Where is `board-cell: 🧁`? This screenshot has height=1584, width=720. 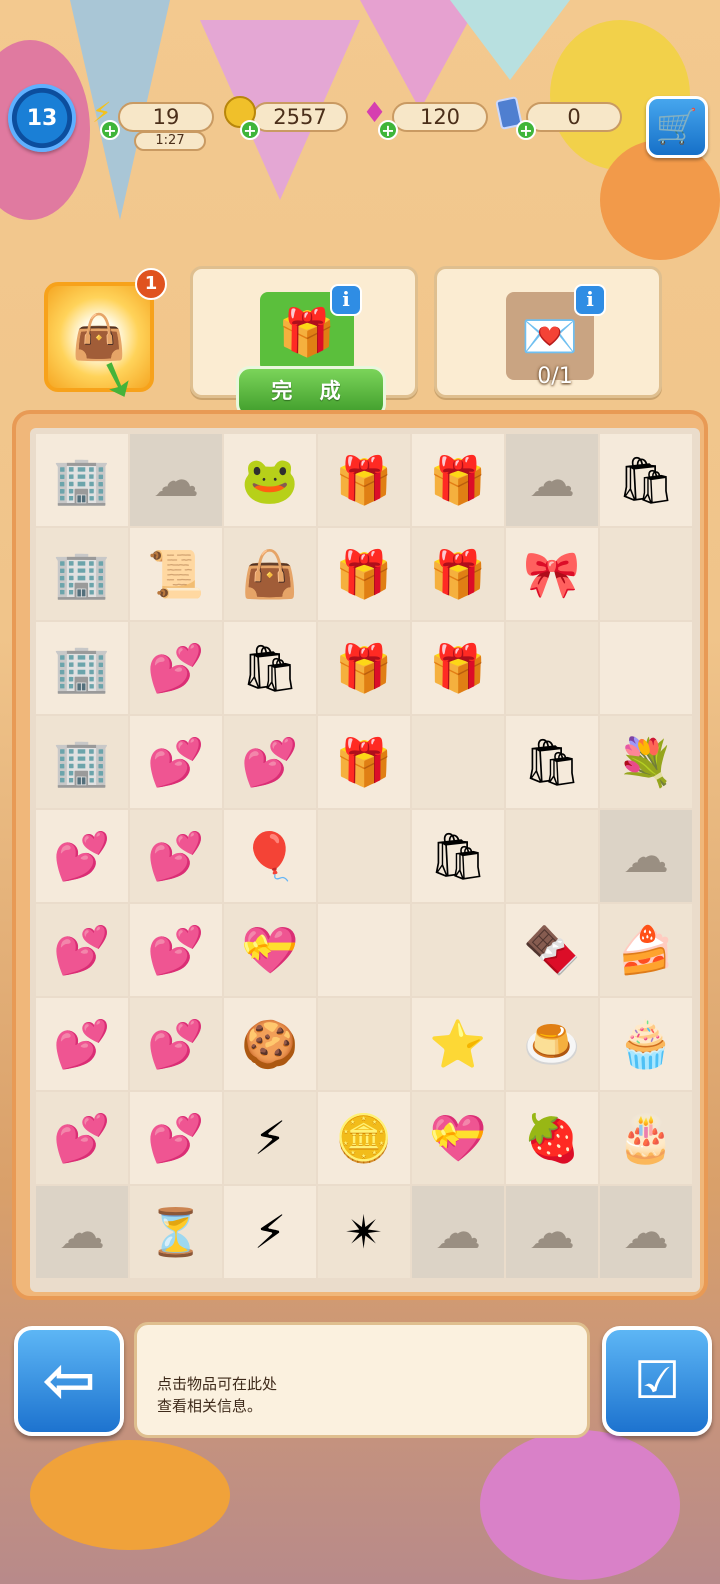 board-cell: 🧁 is located at coordinates (646, 1044).